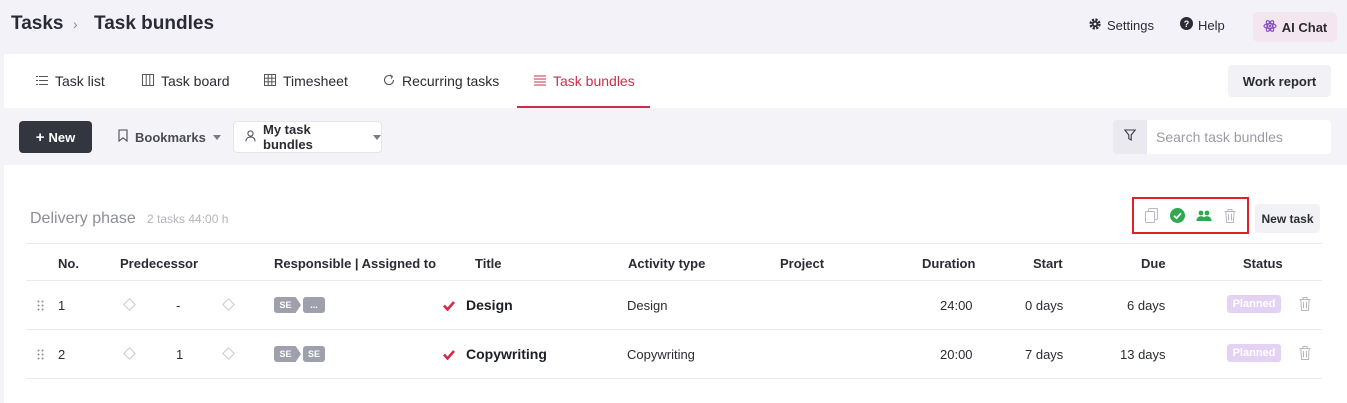  I want to click on bundle-filter-value: My task bundles, so click(288, 137).